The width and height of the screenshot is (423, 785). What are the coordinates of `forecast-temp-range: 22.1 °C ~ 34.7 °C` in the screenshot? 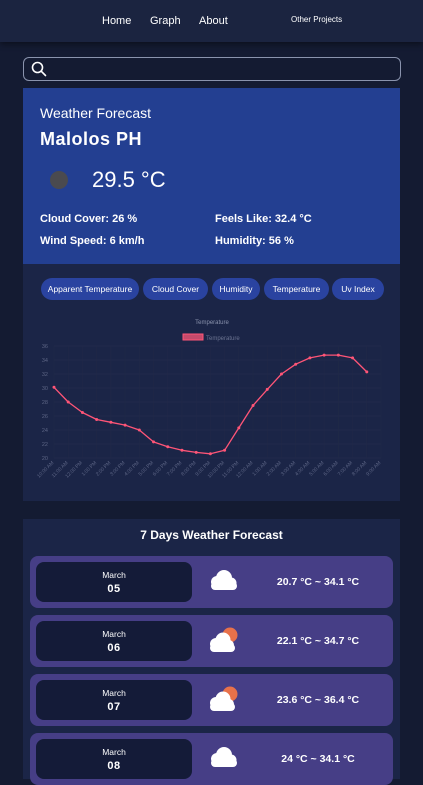 It's located at (318, 641).